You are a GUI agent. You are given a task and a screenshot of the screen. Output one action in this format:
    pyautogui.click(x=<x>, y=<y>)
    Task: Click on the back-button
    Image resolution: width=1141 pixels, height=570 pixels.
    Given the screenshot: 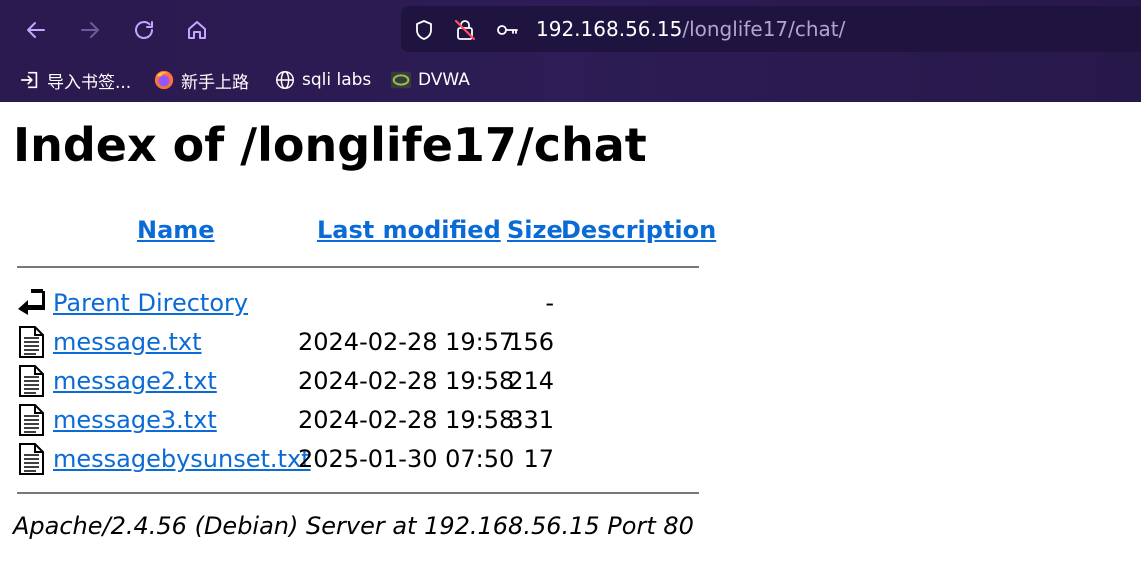 What is the action you would take?
    pyautogui.click(x=36, y=30)
    